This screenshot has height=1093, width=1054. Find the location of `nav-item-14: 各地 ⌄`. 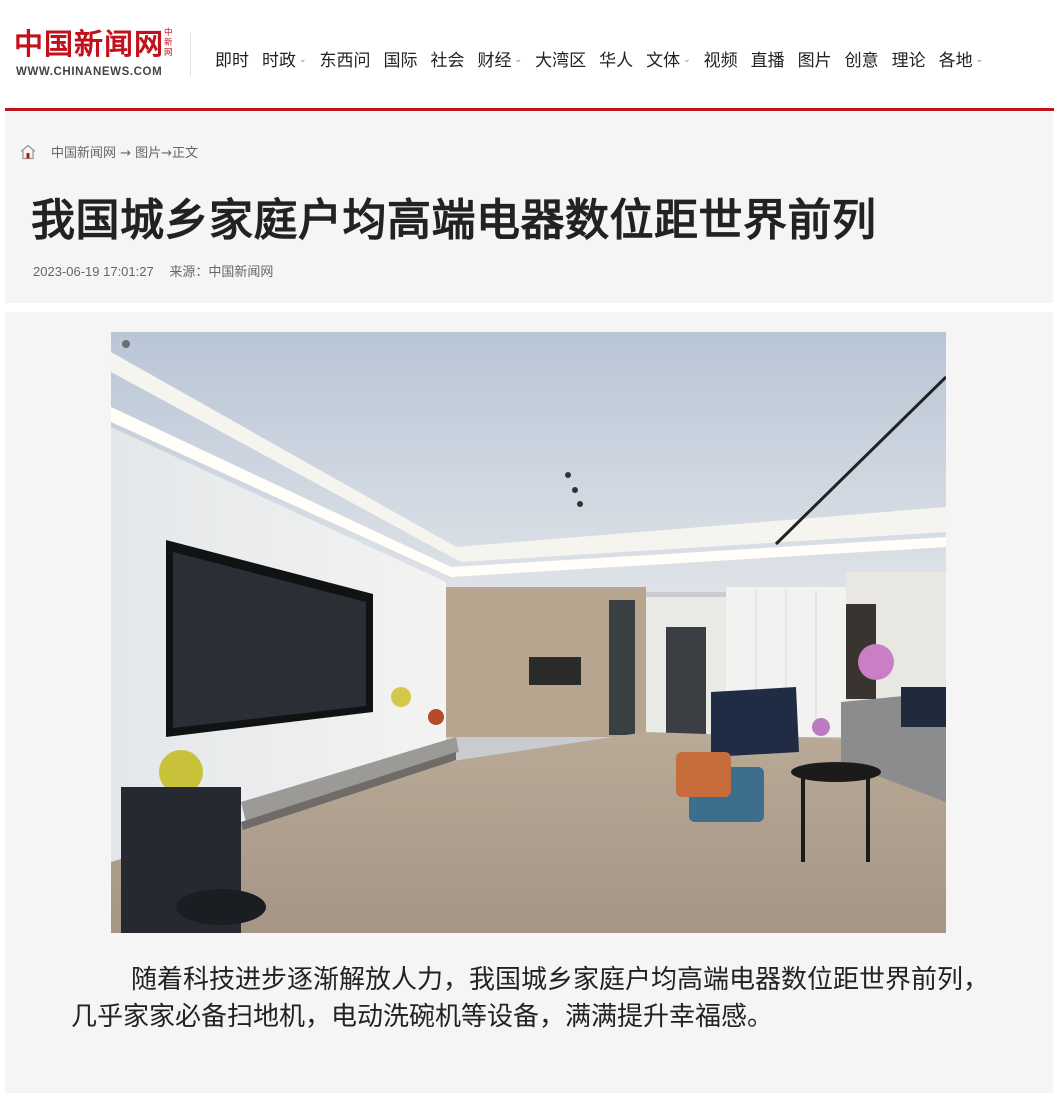

nav-item-14: 各地 ⌄ is located at coordinates (961, 58).